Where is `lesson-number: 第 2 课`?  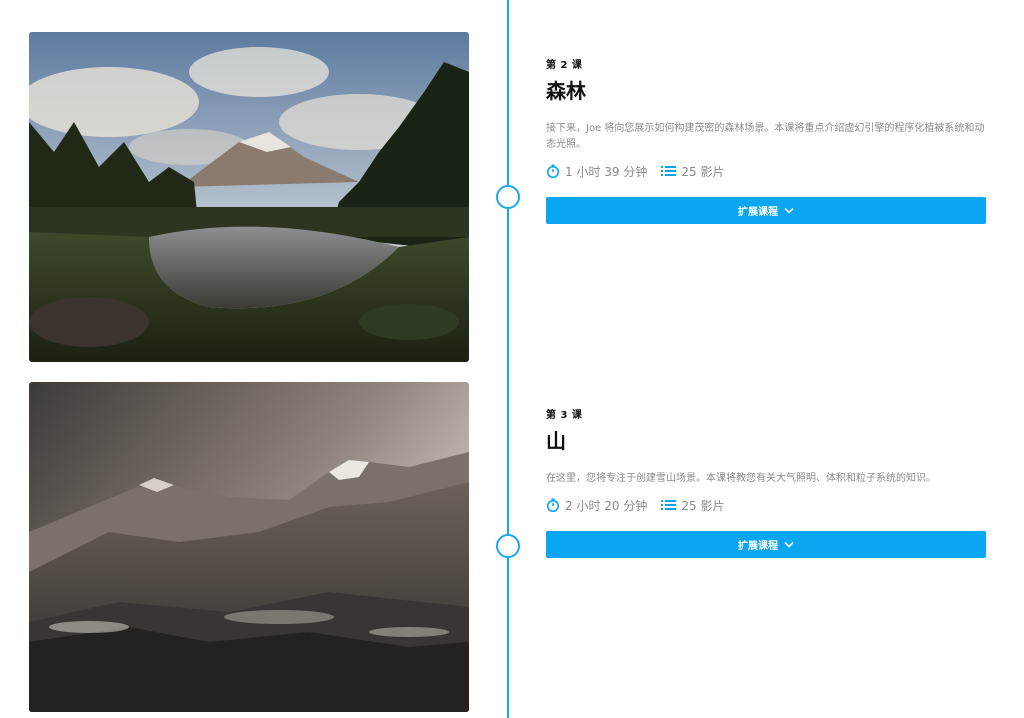
lesson-number: 第 2 课 is located at coordinates (564, 65).